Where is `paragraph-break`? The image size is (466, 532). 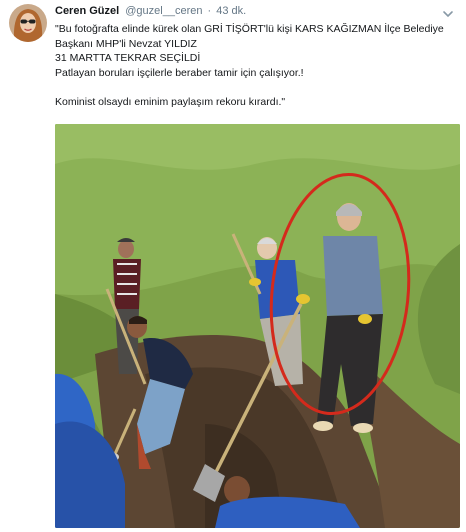 paragraph-break is located at coordinates (255, 87).